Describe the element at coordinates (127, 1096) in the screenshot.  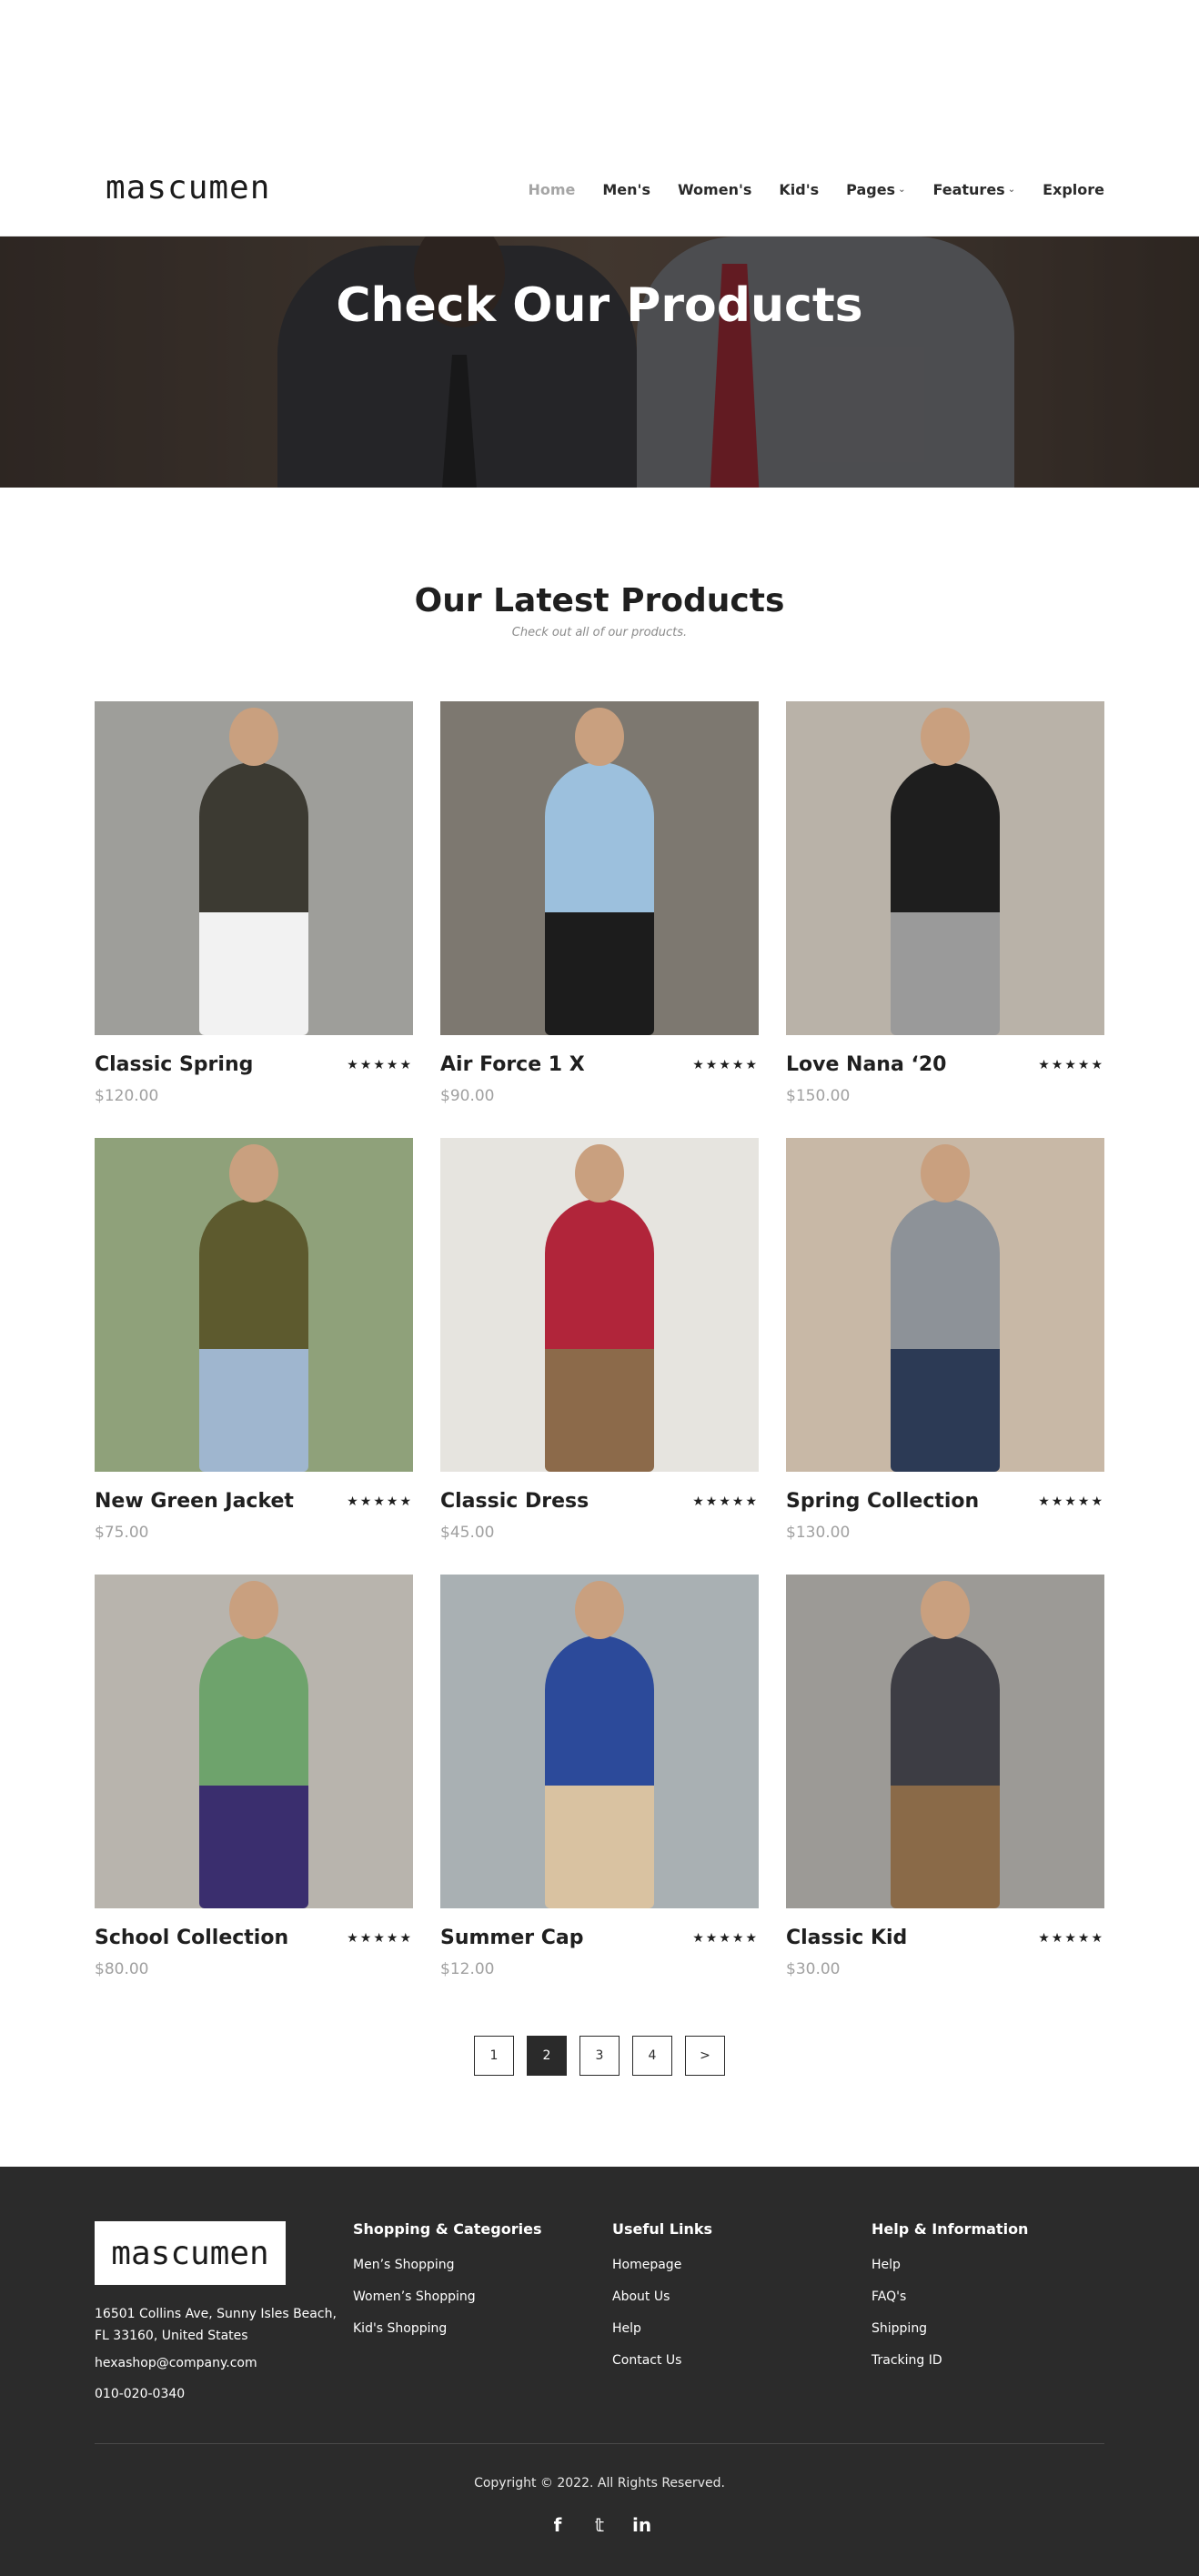
I see `product-price: $120.00` at that location.